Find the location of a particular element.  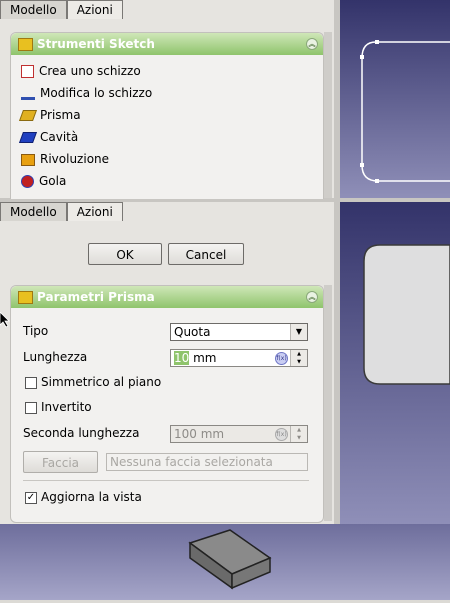

reversed-label: Invertito is located at coordinates (66, 407).